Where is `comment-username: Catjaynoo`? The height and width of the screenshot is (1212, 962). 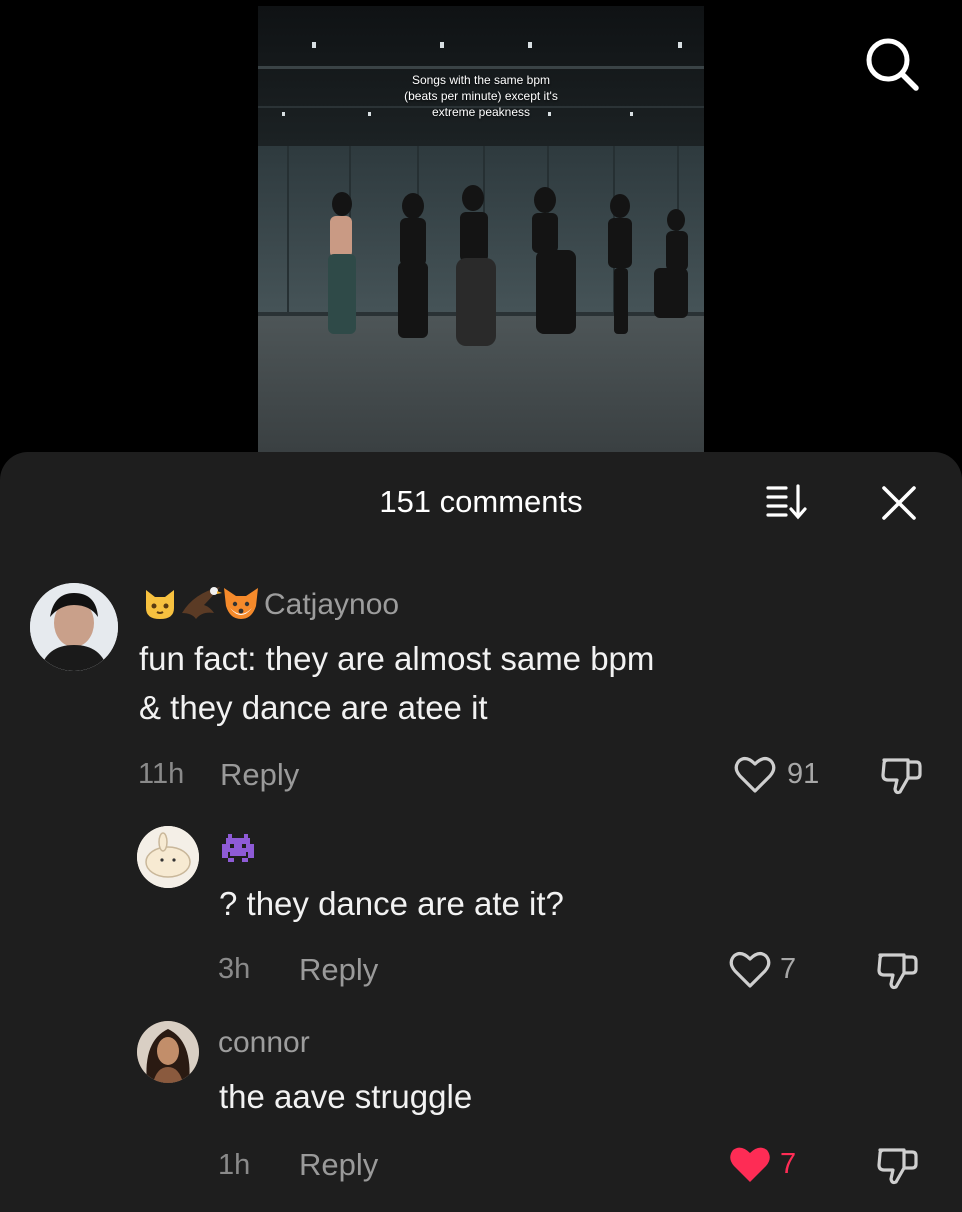
comment-username: Catjaynoo is located at coordinates (331, 605).